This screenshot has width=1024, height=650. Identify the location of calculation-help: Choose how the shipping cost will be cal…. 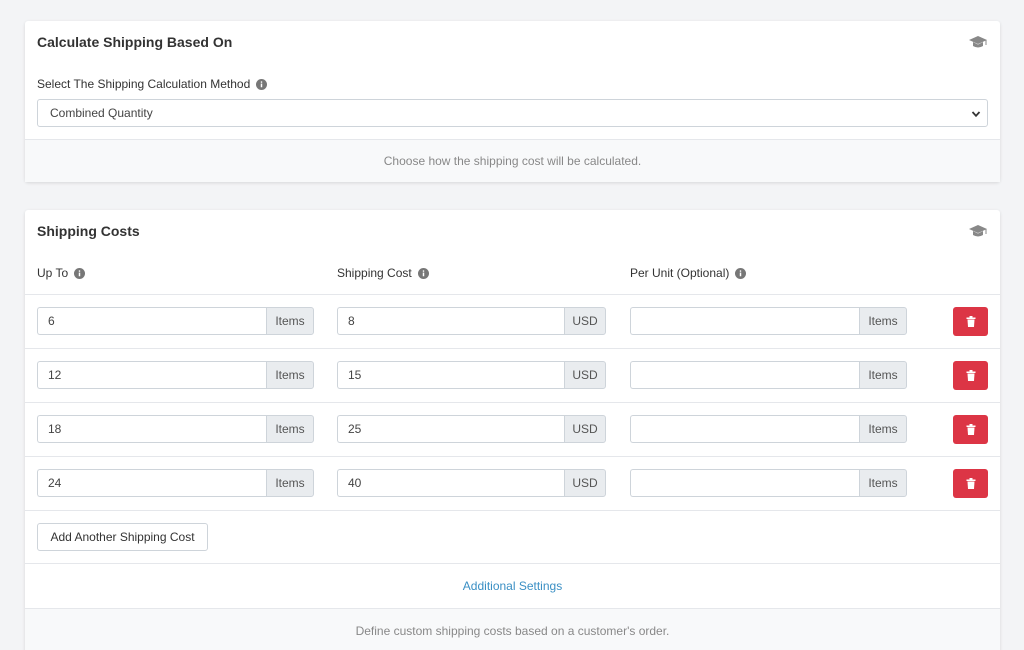
(512, 160).